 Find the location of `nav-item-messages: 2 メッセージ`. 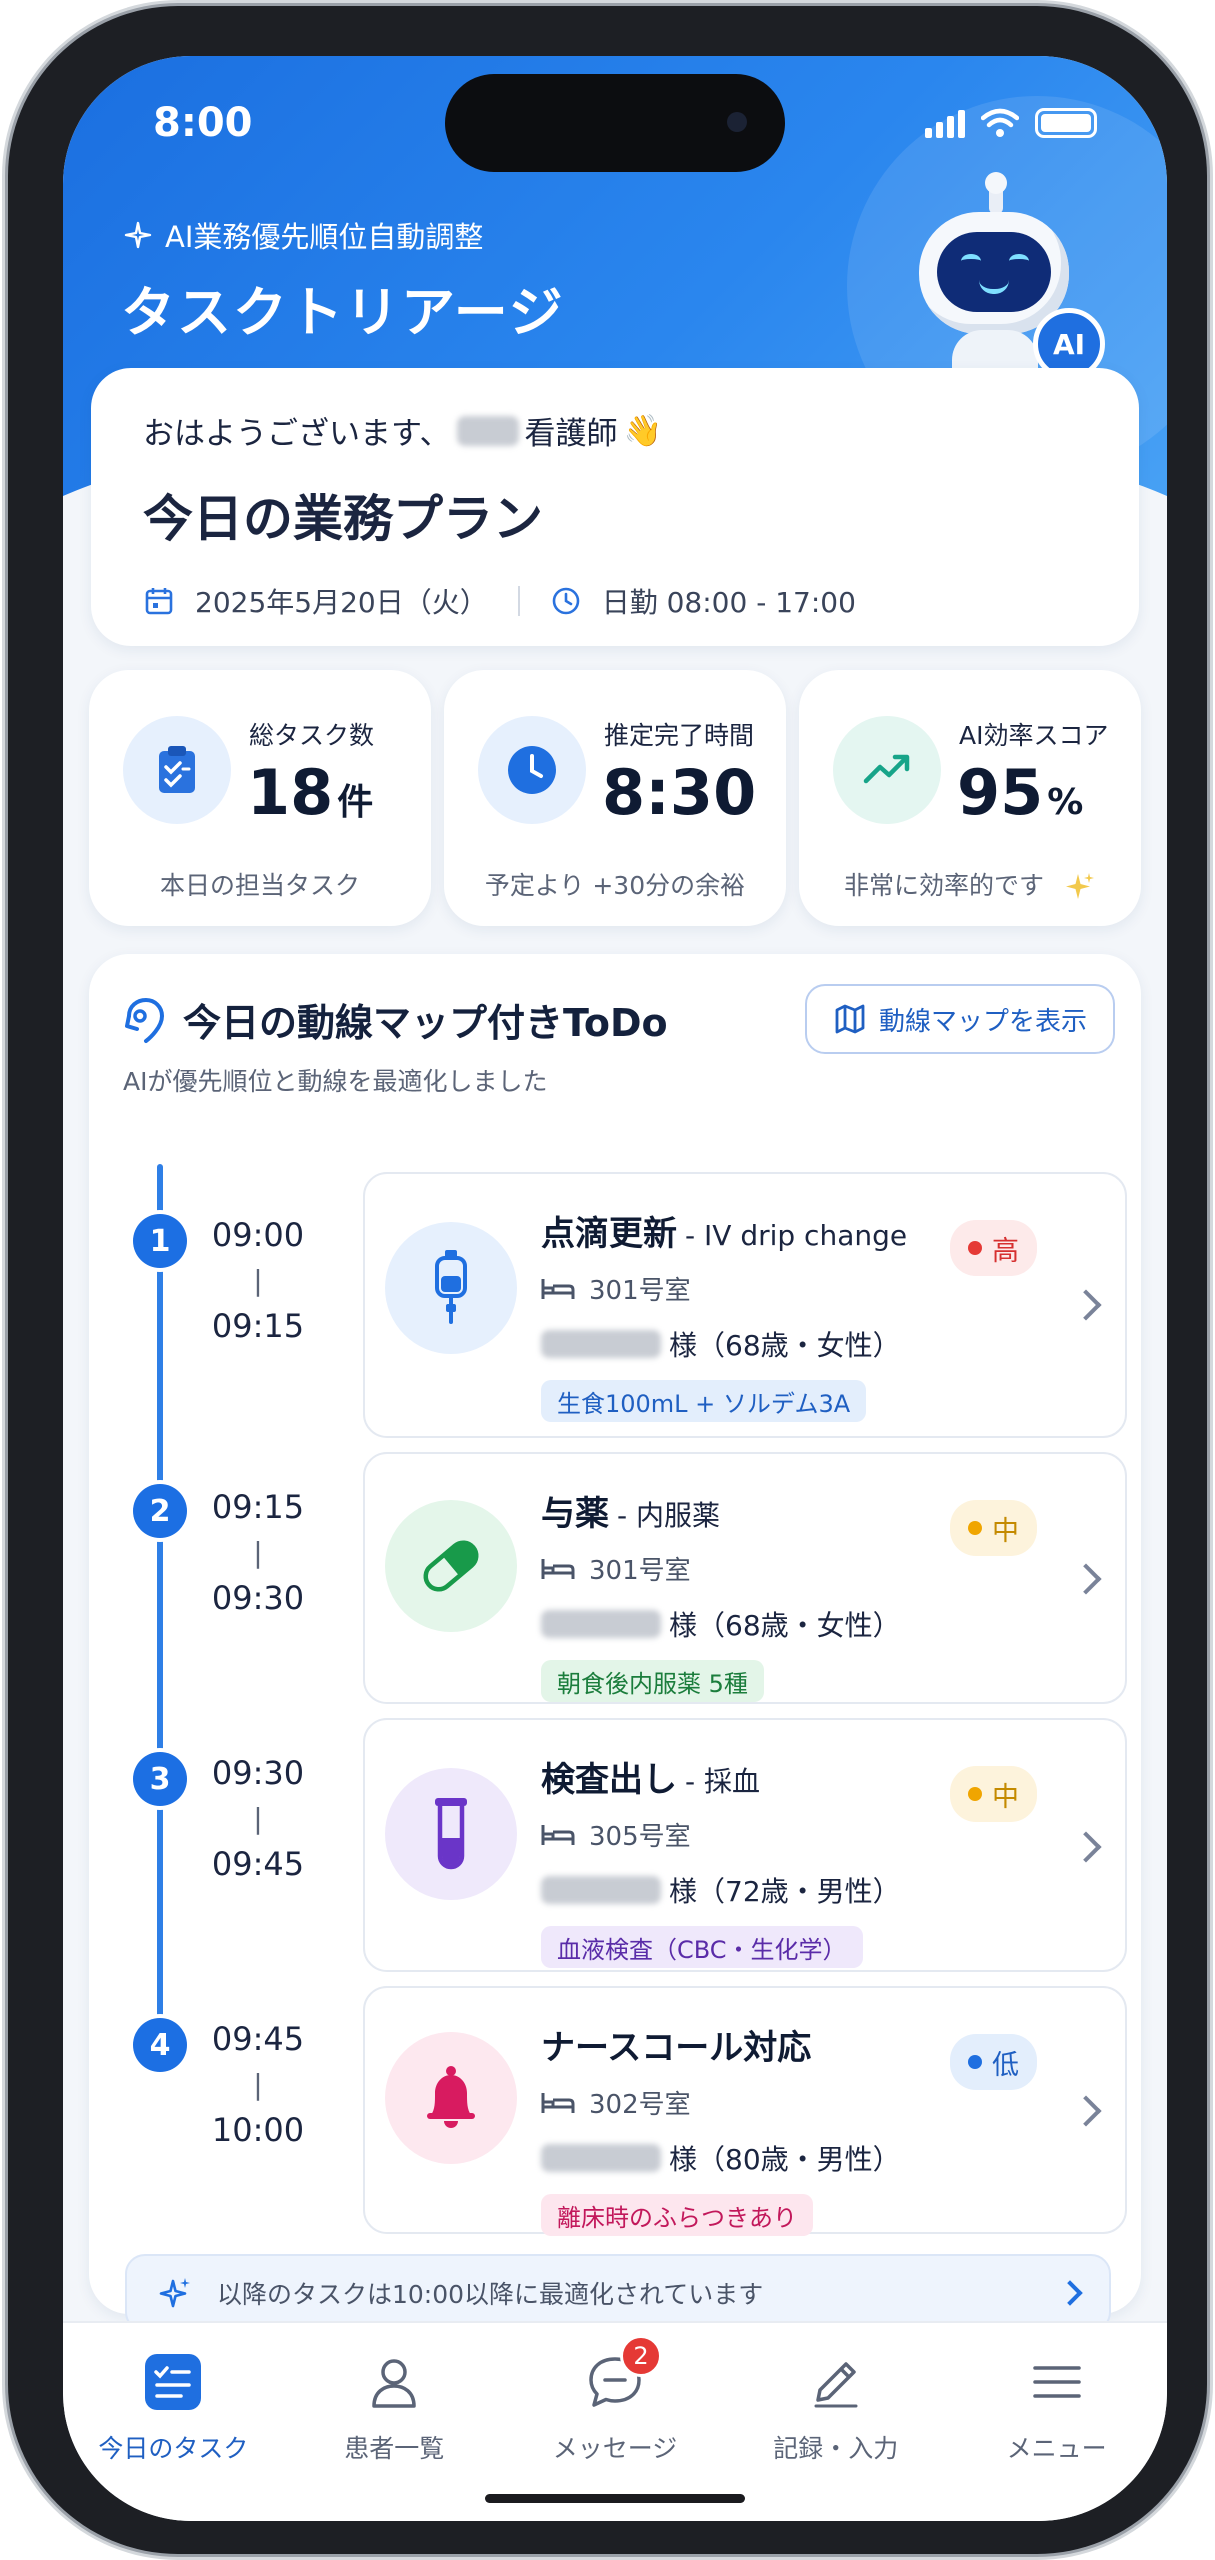

nav-item-messages: 2 メッセージ is located at coordinates (615, 2422).